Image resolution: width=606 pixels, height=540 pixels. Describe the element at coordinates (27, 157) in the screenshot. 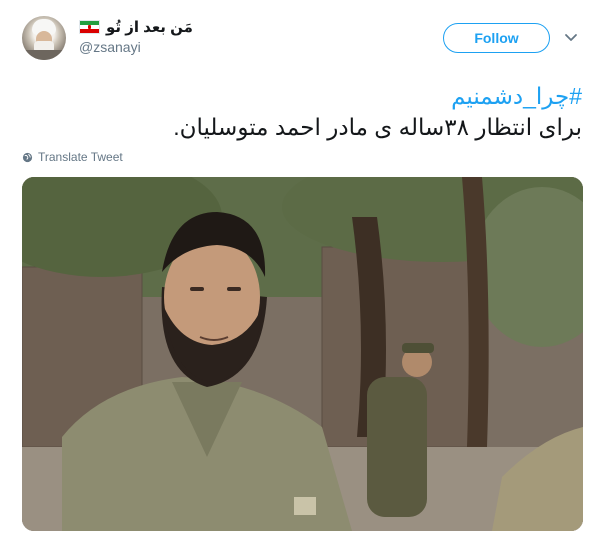

I see `globe-icon` at that location.